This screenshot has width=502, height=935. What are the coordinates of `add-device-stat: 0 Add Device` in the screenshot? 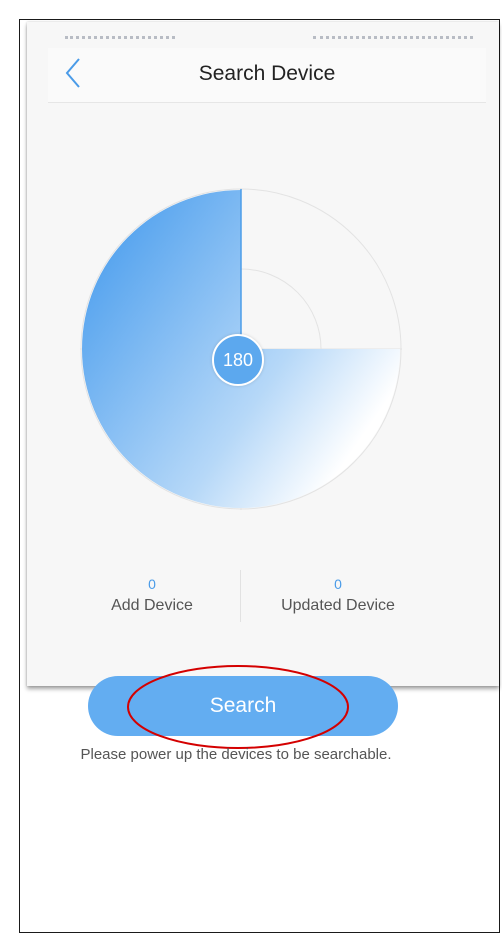 It's located at (152, 595).